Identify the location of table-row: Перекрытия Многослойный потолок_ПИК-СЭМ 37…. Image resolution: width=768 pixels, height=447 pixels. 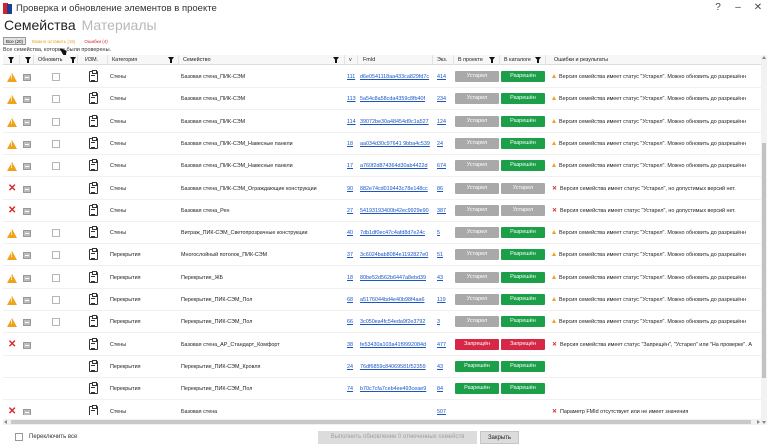
(382, 255).